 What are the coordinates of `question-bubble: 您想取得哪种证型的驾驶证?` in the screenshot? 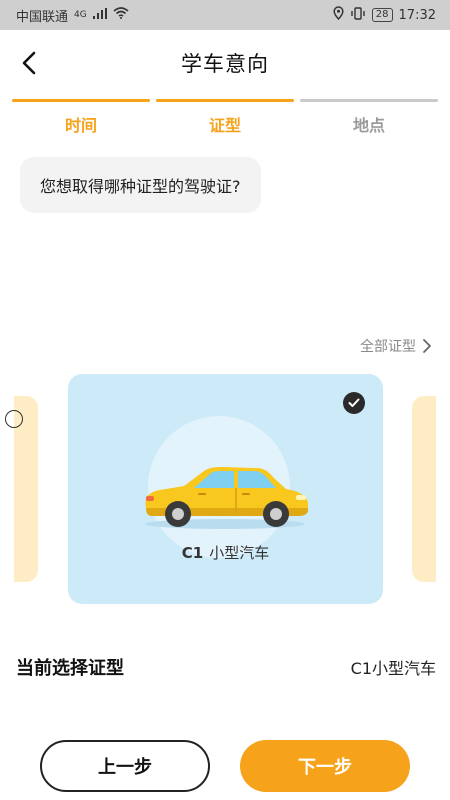 It's located at (140, 185).